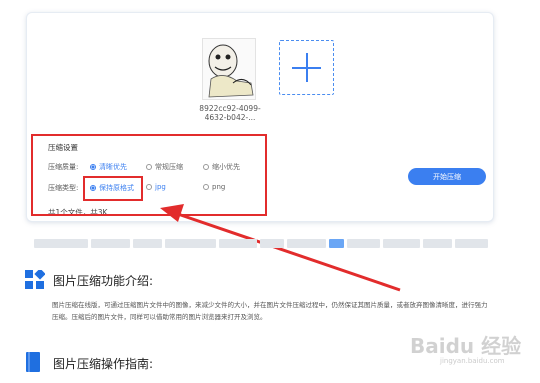 Image resolution: width=540 pixels, height=383 pixels. What do you see at coordinates (103, 364) in the screenshot?
I see `guide-title: 图片压缩操作指南:` at bounding box center [103, 364].